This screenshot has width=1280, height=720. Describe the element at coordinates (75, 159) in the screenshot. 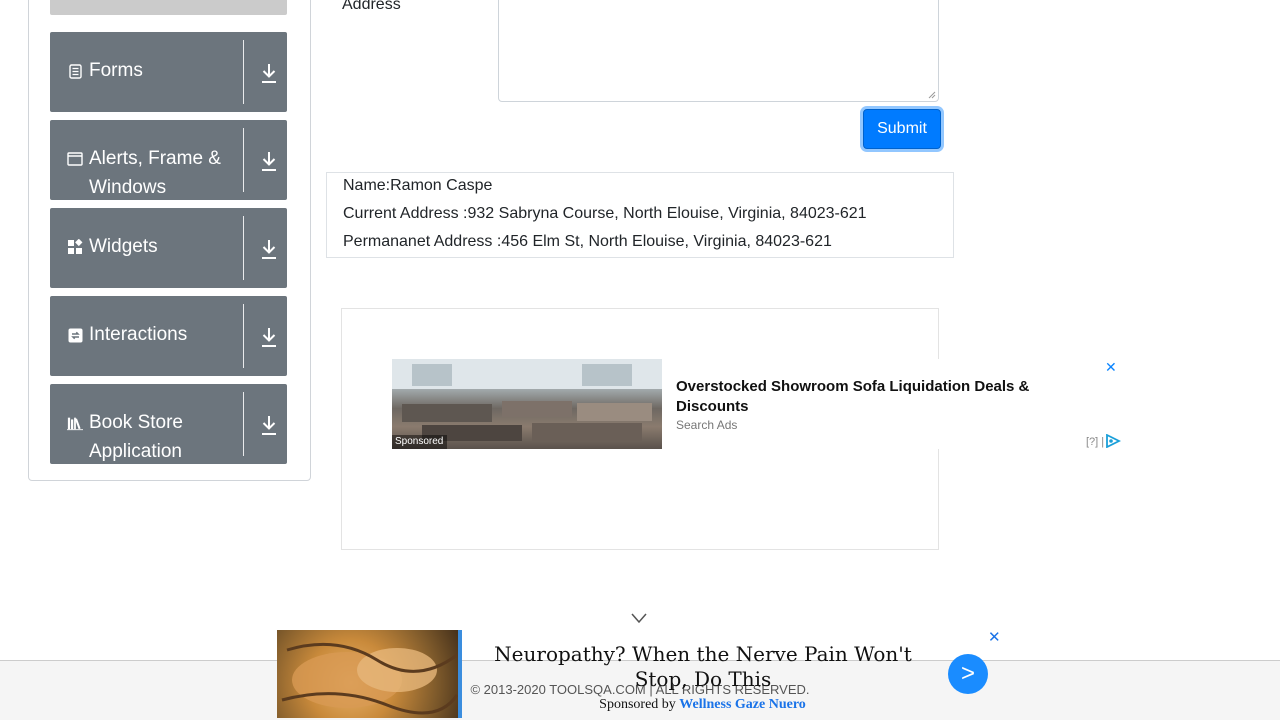

I see `window-icon` at that location.